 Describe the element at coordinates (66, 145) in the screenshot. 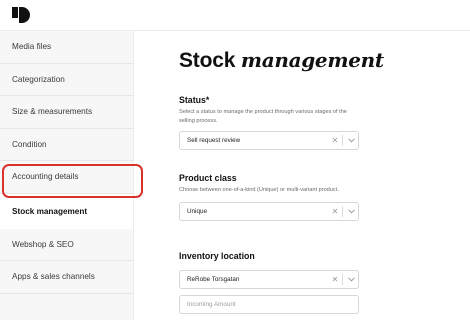

I see `sidebar-item-condition: Condition` at that location.